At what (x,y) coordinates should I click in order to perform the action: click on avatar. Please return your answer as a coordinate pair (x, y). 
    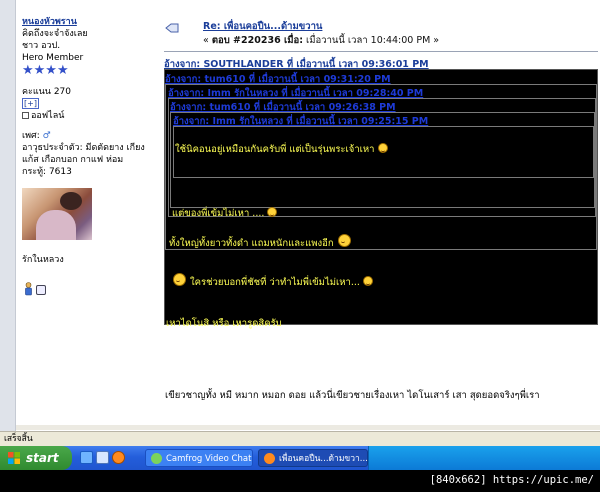
    Looking at the image, I should click on (57, 214).